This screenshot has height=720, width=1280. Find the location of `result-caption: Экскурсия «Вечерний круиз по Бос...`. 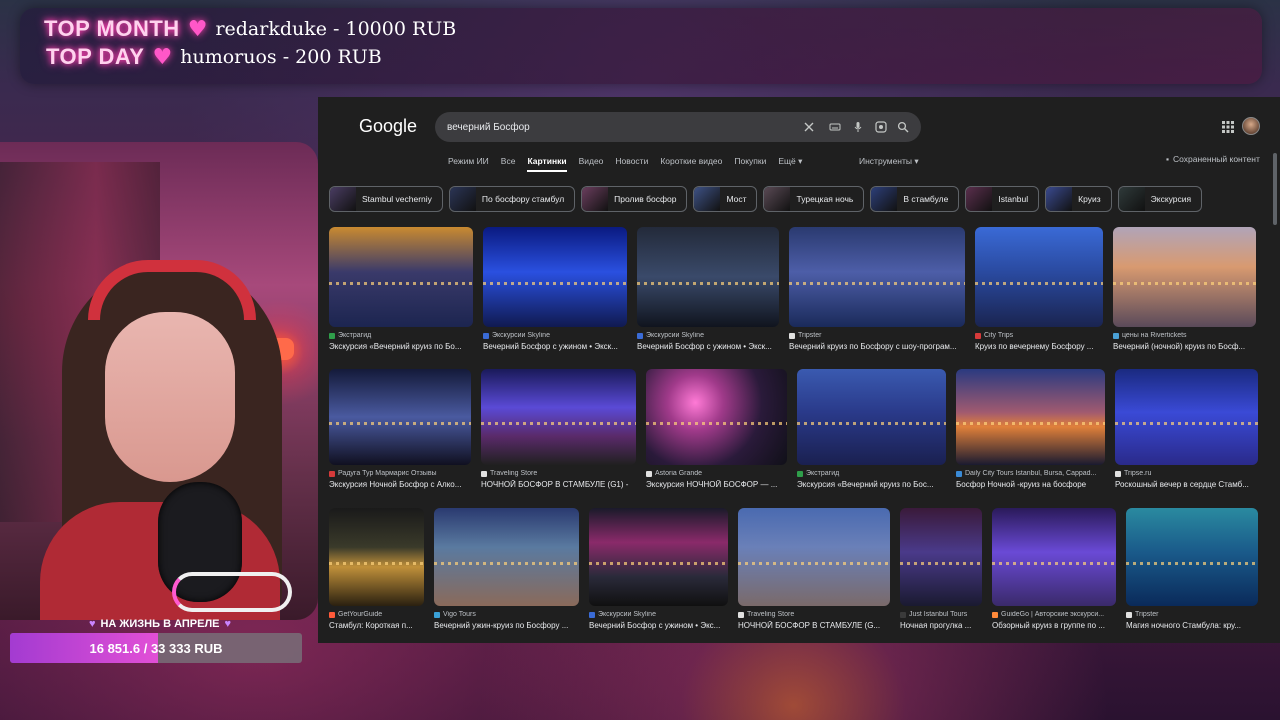

result-caption: Экскурсия «Вечерний круиз по Бос... is located at coordinates (871, 484).